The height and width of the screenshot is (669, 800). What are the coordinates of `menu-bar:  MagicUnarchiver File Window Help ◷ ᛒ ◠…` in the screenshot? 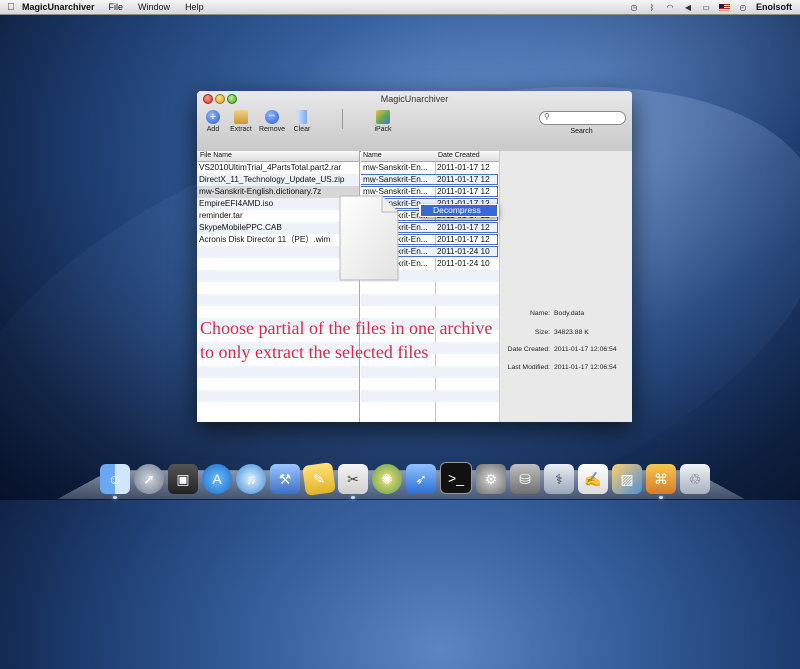 It's located at (400, 7).